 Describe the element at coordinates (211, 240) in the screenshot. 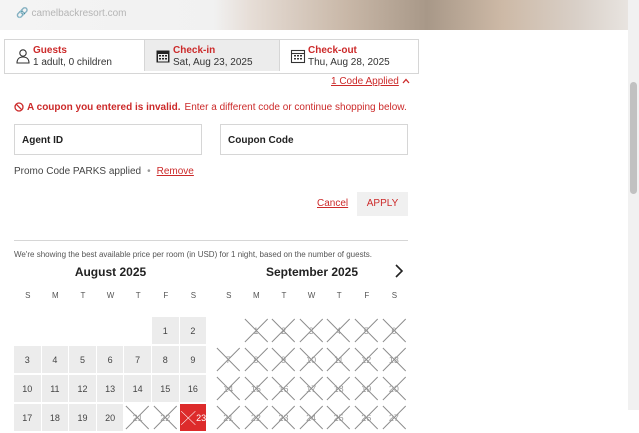

I see `section-divider` at that location.